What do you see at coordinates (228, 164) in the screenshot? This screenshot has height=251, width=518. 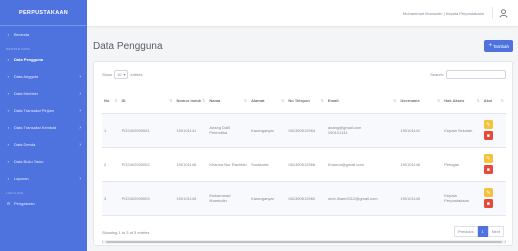 I see `table-cell: Khanna Nur Rachfah` at bounding box center [228, 164].